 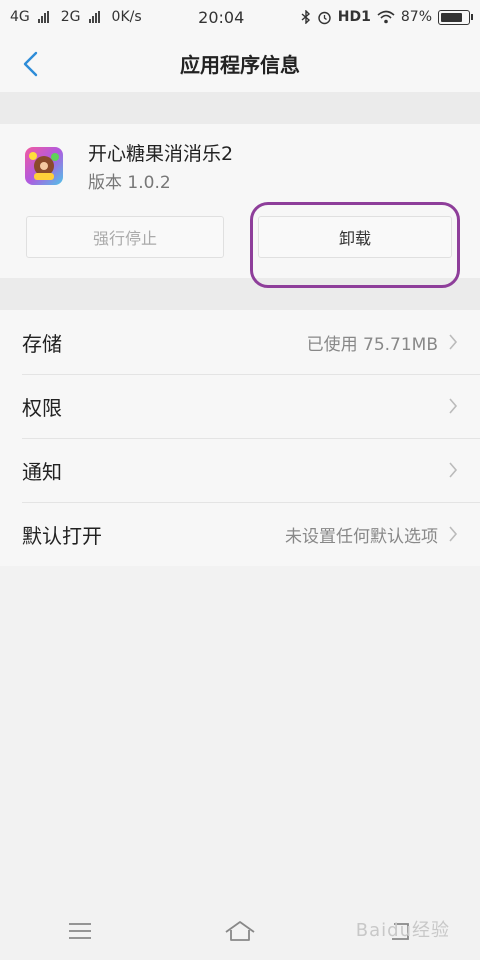 I want to click on battery-percent: 87%, so click(x=416, y=17).